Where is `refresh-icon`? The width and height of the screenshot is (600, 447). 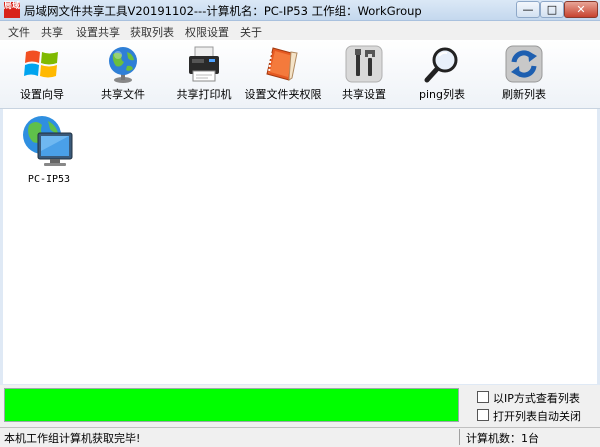 refresh-icon is located at coordinates (524, 64).